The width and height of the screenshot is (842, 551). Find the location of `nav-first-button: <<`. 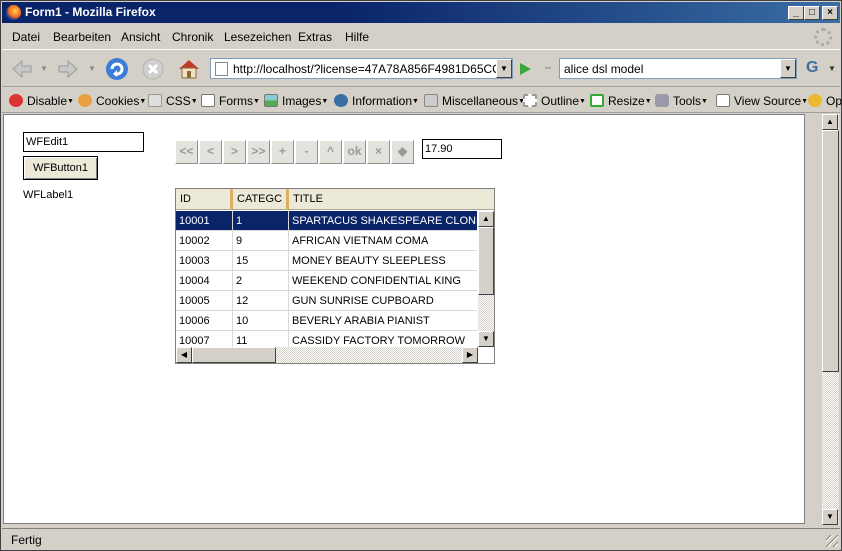

nav-first-button: << is located at coordinates (186, 152).